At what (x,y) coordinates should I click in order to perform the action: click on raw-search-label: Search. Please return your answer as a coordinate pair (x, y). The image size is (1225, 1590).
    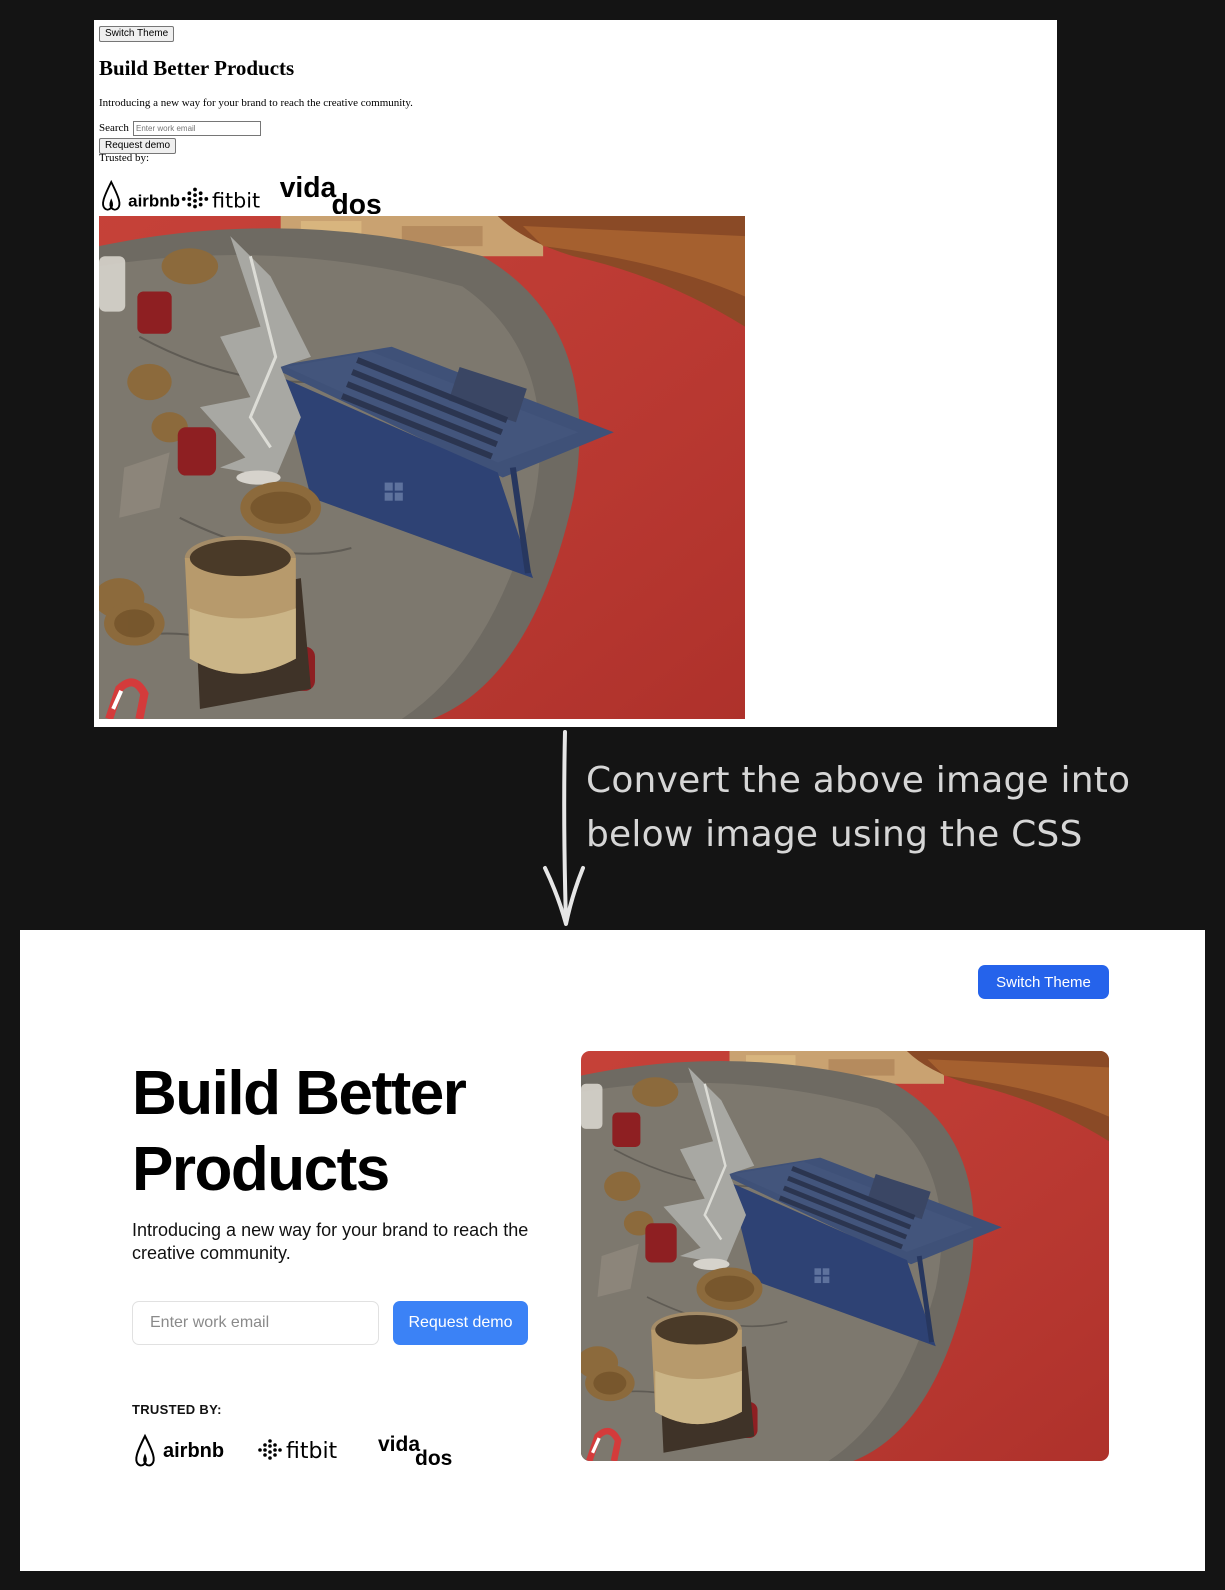
    Looking at the image, I should click on (114, 128).